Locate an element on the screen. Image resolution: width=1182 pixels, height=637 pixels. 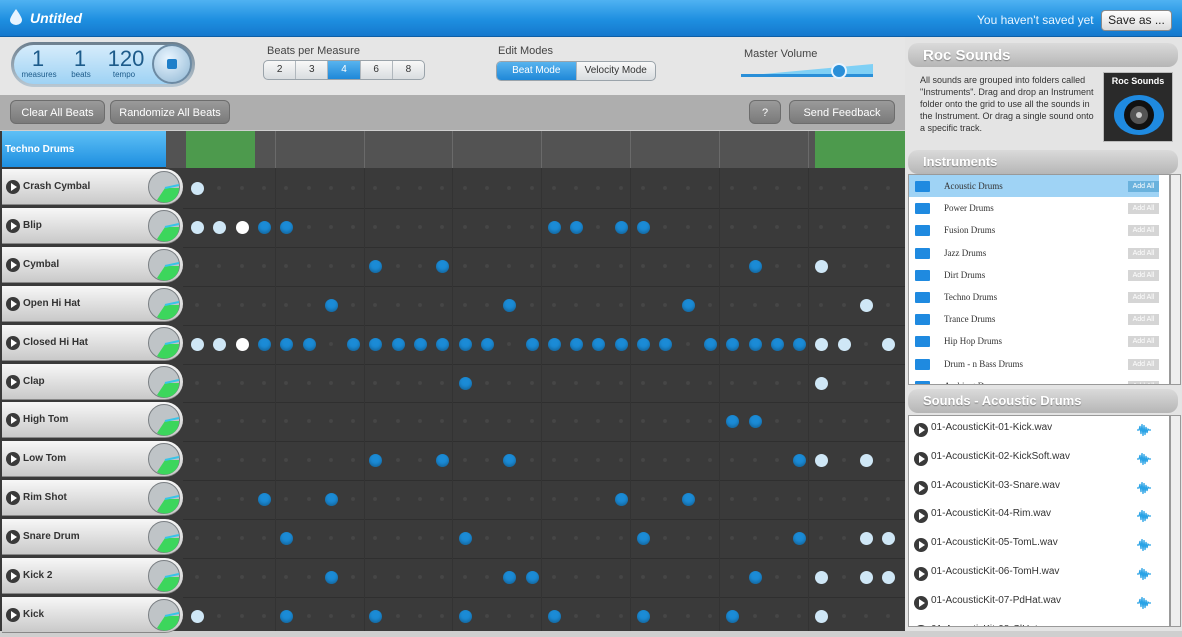
track-rim-shot: Rim Shot is located at coordinates (92, 498).